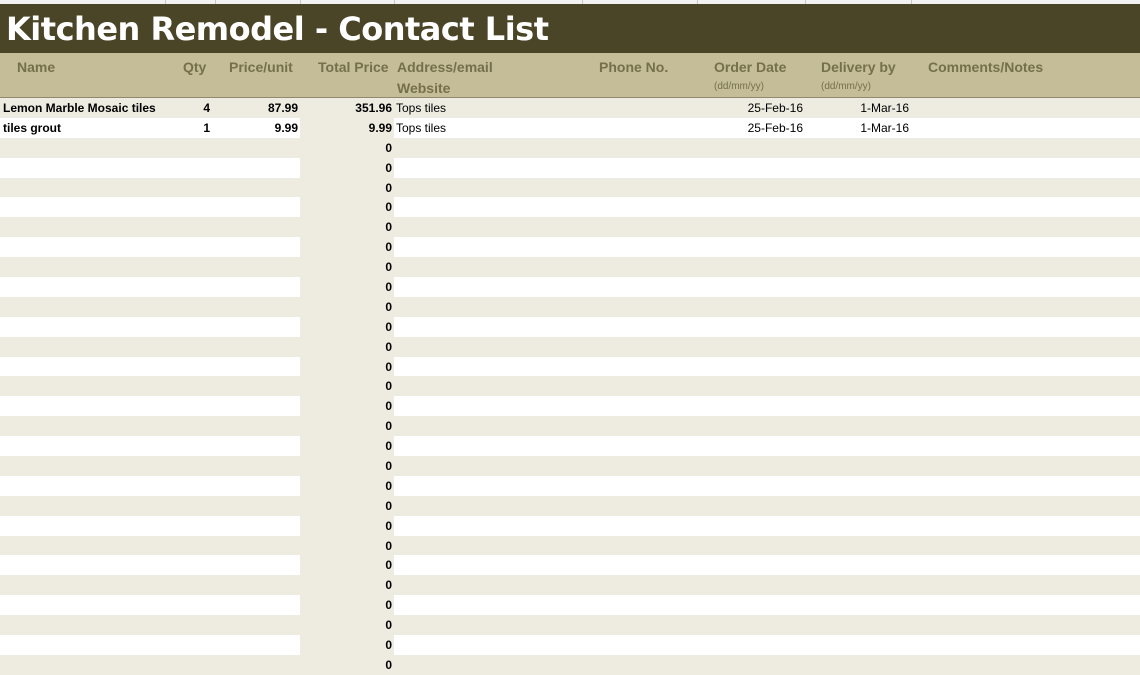  Describe the element at coordinates (985, 67) in the screenshot. I see `header-comments: Comments/Notes` at that location.